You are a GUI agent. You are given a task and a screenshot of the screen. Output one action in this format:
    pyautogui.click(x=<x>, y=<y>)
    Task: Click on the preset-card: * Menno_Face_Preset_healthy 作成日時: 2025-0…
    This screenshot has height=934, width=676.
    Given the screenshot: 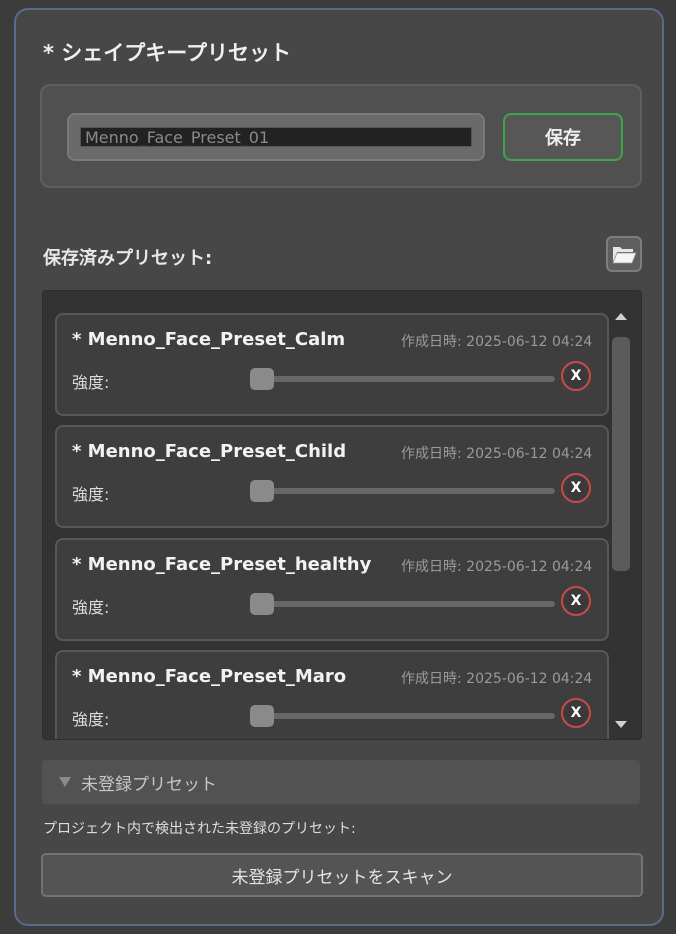 What is the action you would take?
    pyautogui.click(x=332, y=589)
    